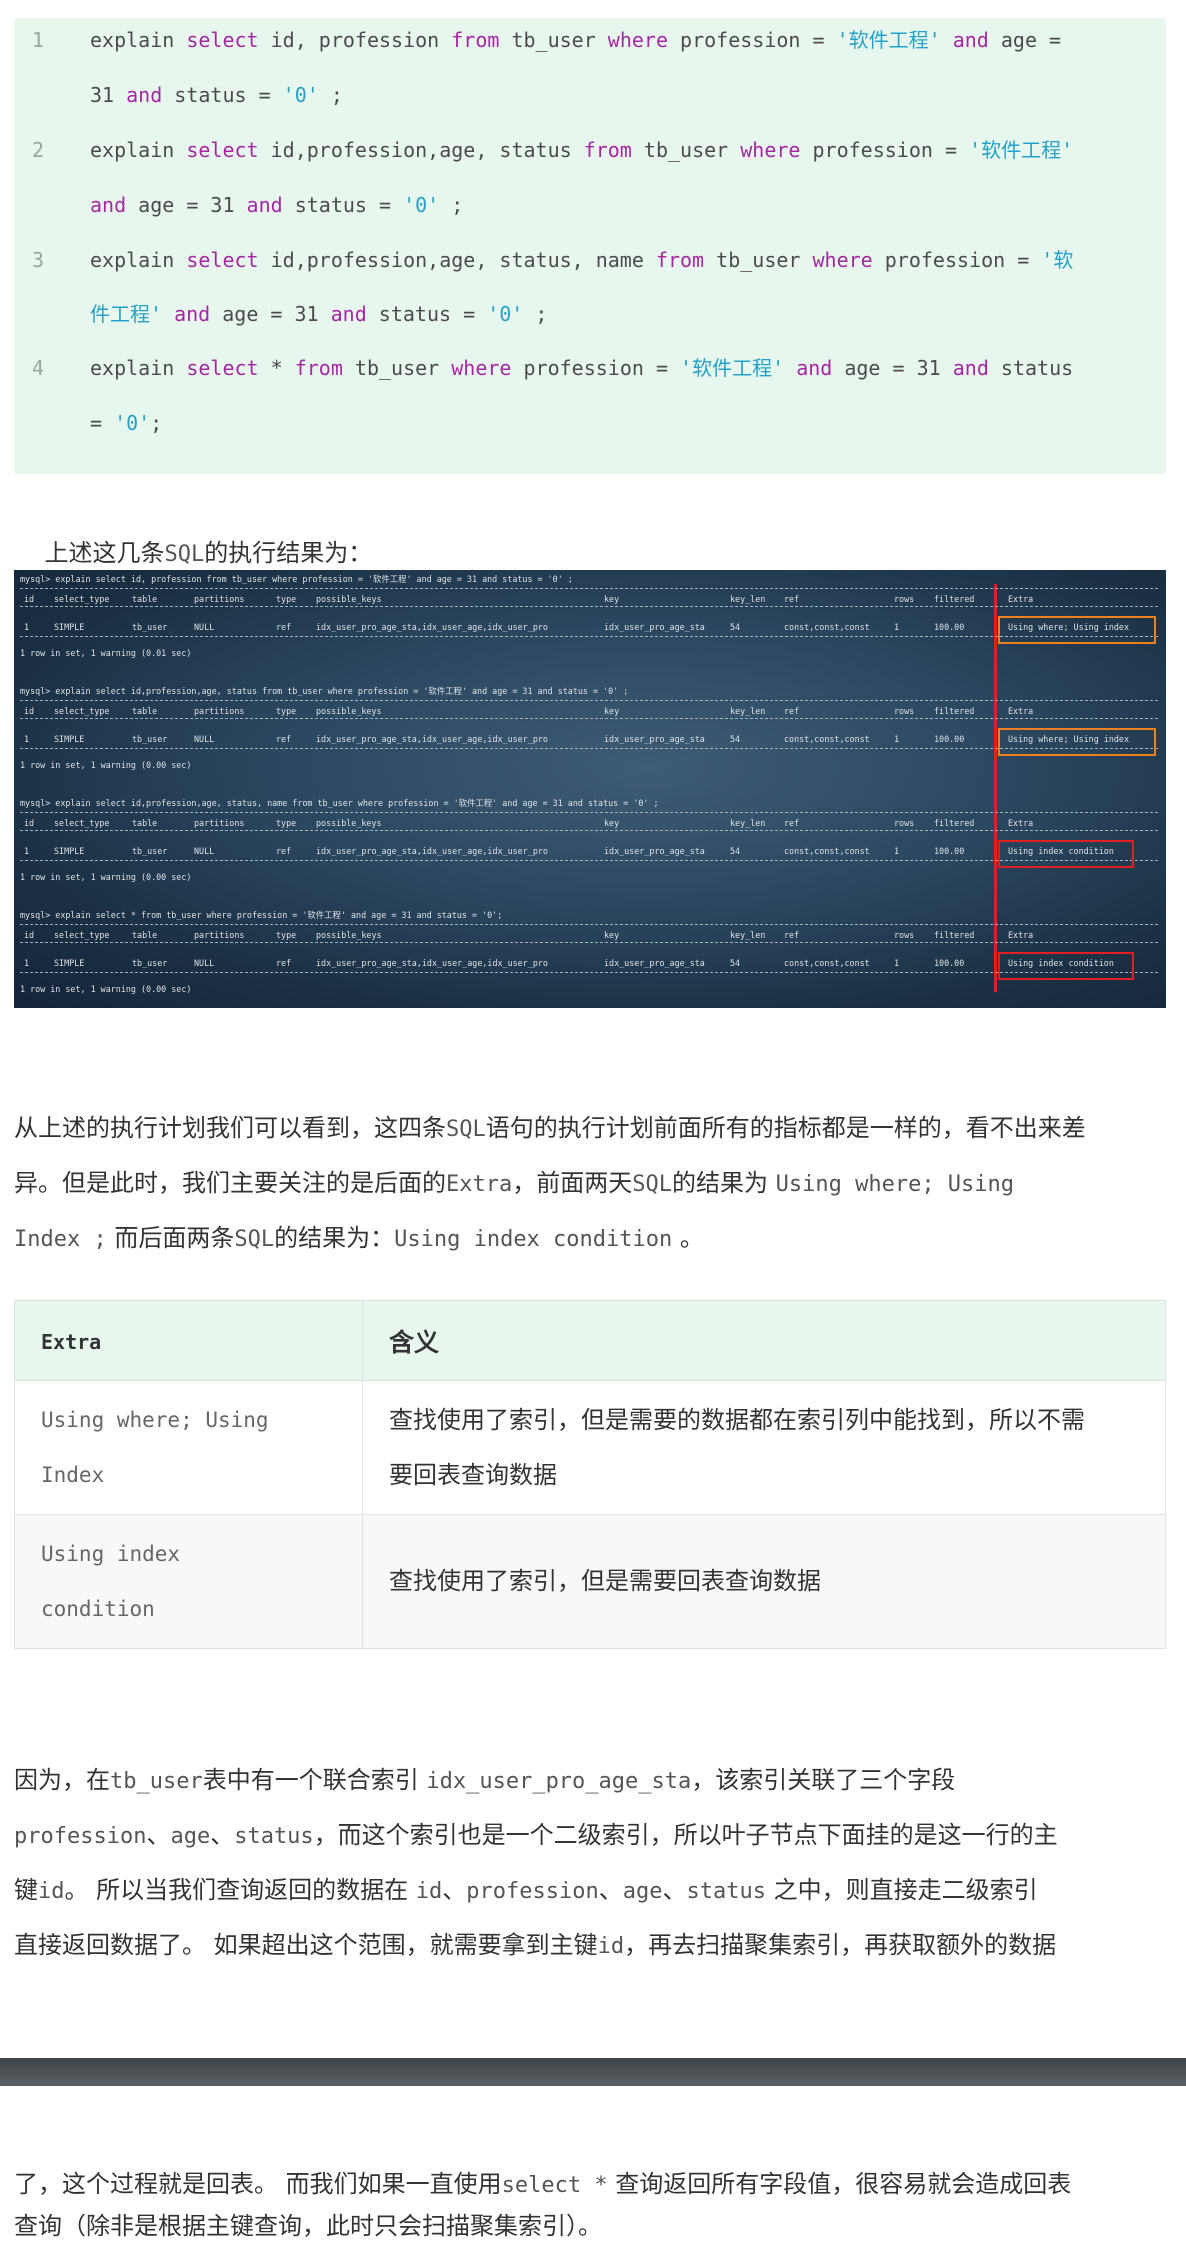 The image size is (1186, 2257). Describe the element at coordinates (27, 739) in the screenshot. I see `terminal-cell-id: 1` at that location.